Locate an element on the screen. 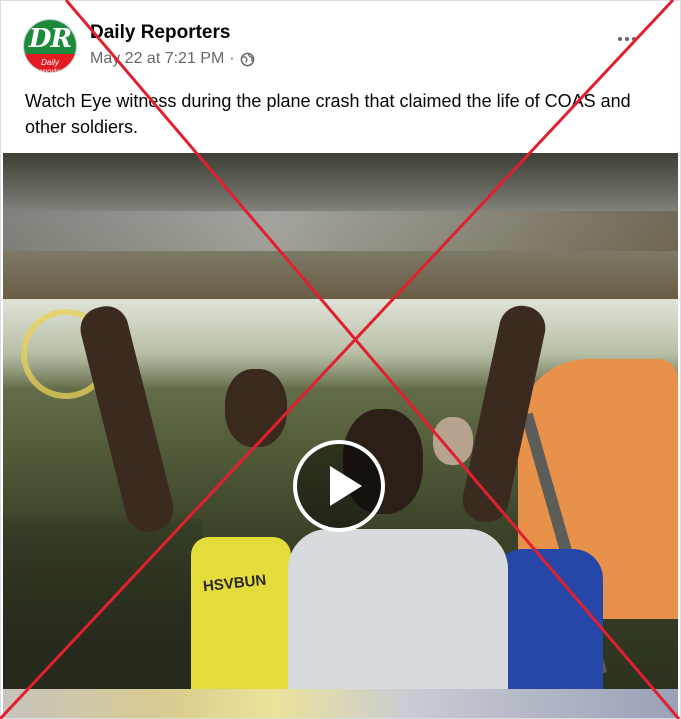 This screenshot has width=681, height=719. page-name-link: Daily Reporters is located at coordinates (160, 33).